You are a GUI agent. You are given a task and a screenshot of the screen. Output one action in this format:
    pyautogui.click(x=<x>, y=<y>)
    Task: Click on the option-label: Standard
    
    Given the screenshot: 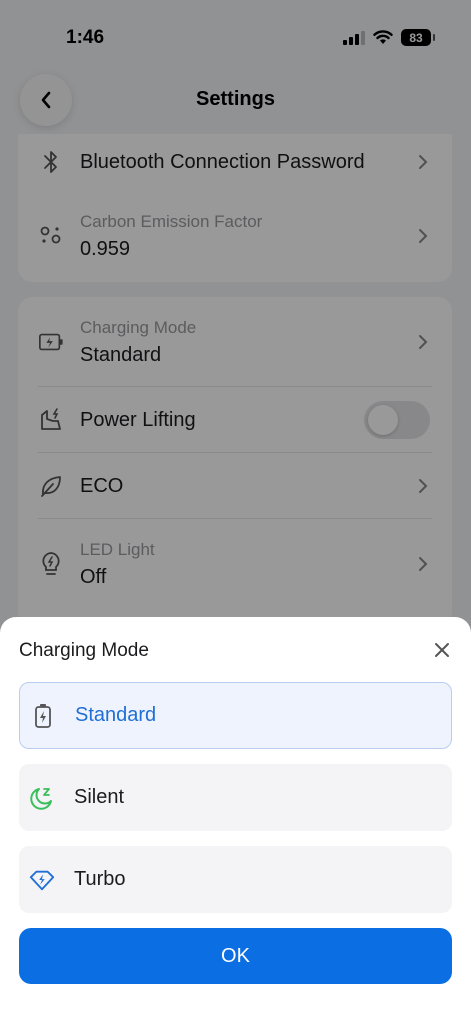 What is the action you would take?
    pyautogui.click(x=116, y=715)
    